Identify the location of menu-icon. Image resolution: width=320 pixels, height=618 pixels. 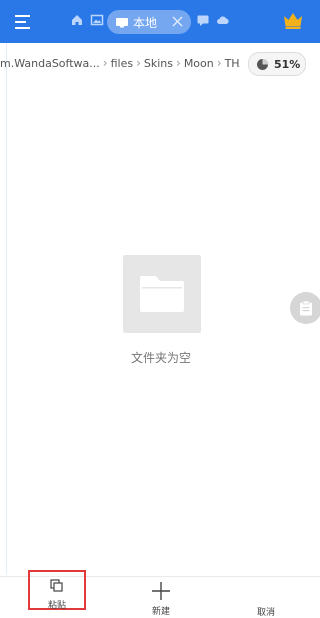
(24, 22).